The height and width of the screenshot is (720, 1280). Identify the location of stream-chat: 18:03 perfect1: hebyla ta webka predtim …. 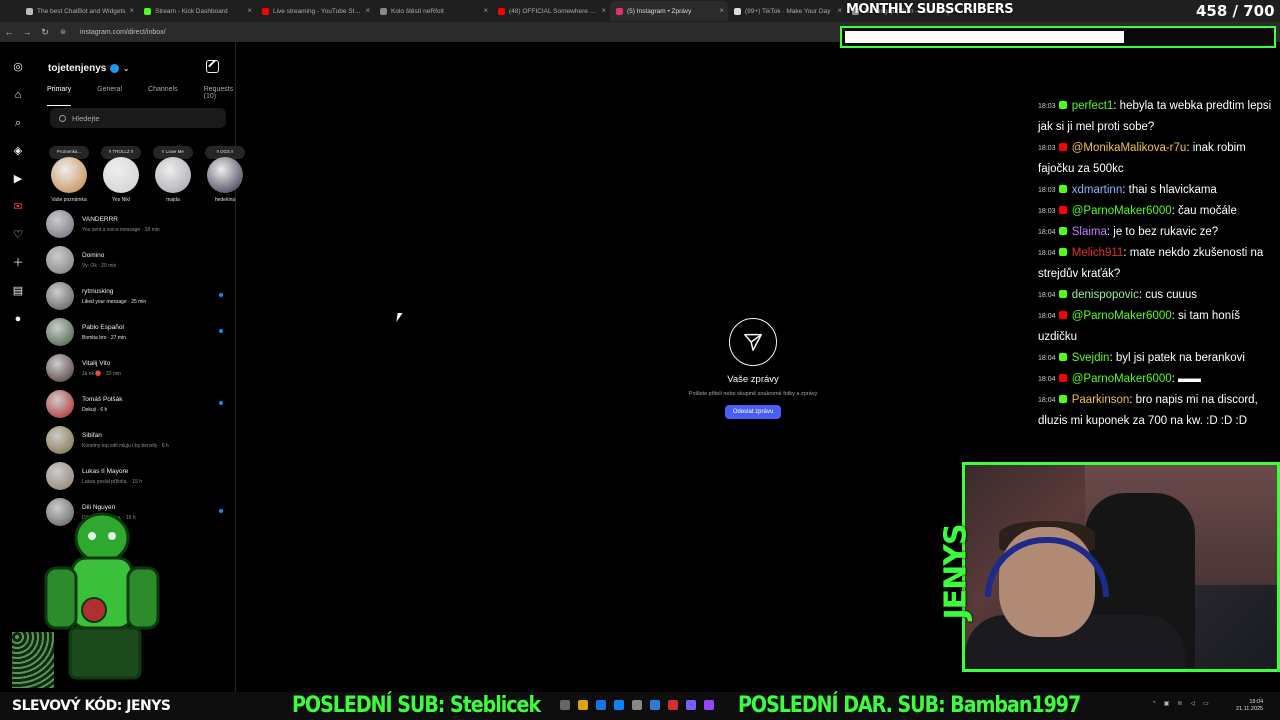
(1159, 264).